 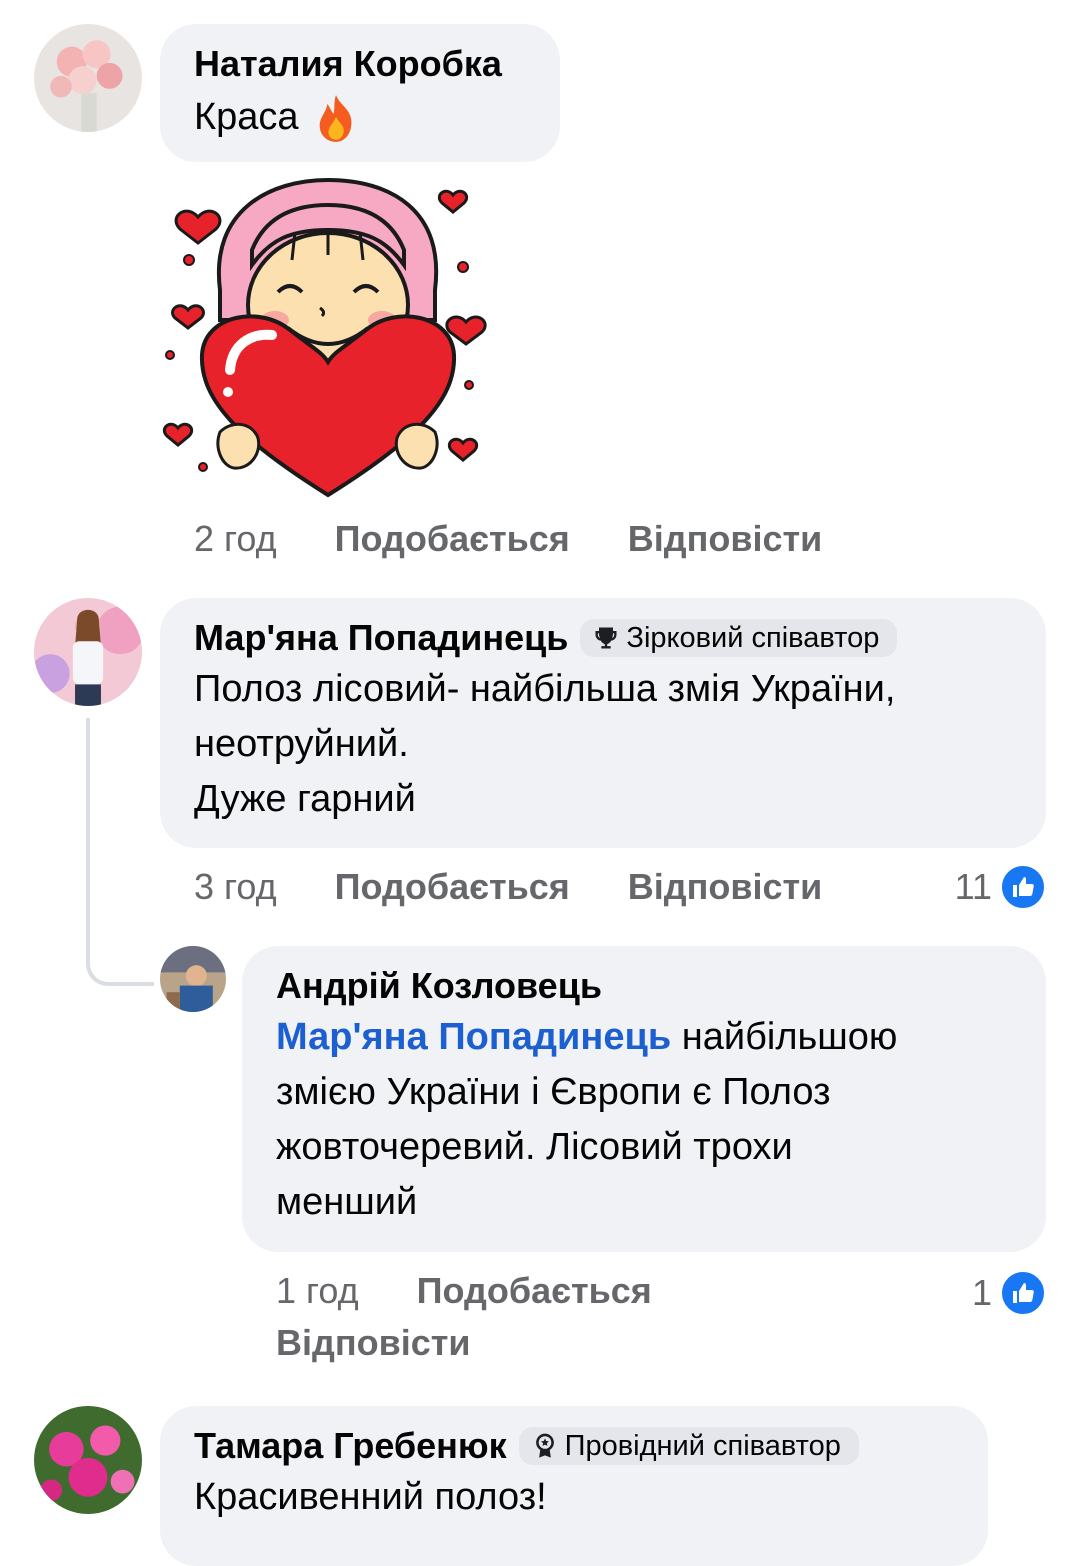 I want to click on comment-text-line: неотруйний., so click(x=301, y=744).